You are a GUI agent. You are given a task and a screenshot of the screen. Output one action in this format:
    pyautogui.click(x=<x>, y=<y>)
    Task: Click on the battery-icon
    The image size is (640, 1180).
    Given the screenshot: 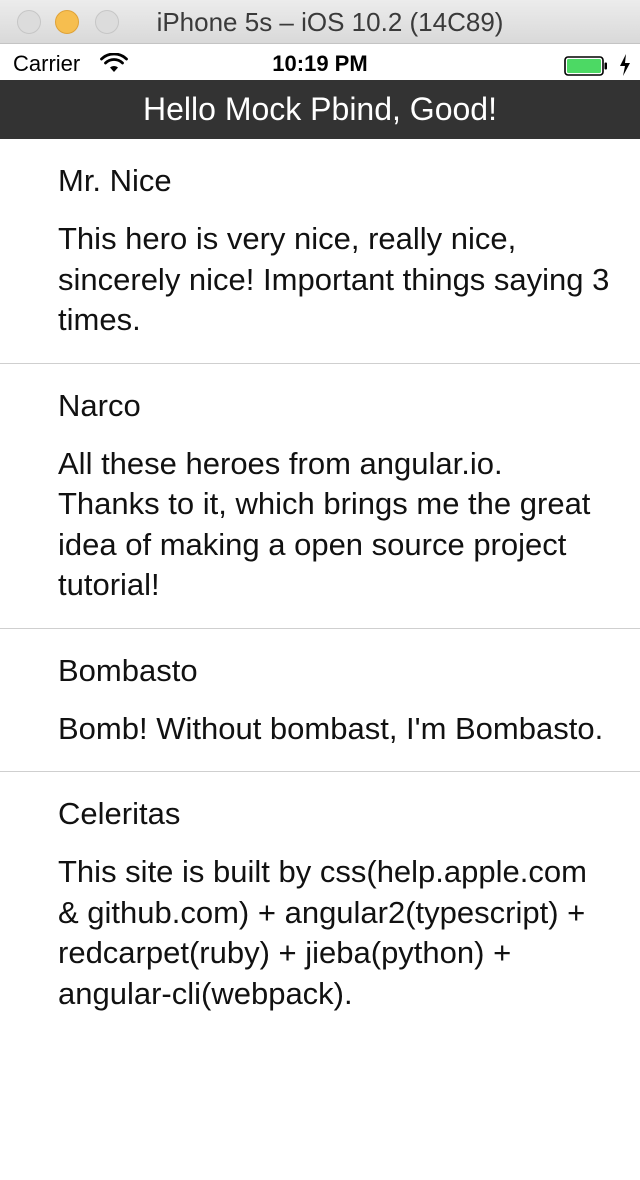 What is the action you would take?
    pyautogui.click(x=585, y=66)
    